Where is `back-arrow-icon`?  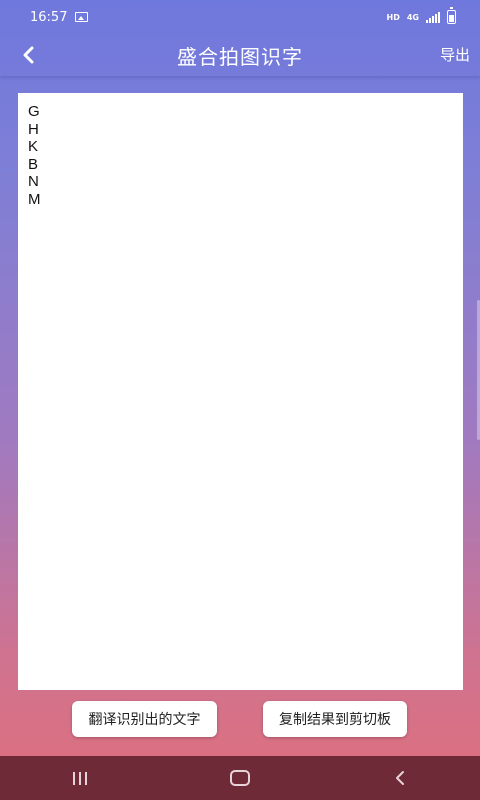
back-arrow-icon is located at coordinates (28, 55).